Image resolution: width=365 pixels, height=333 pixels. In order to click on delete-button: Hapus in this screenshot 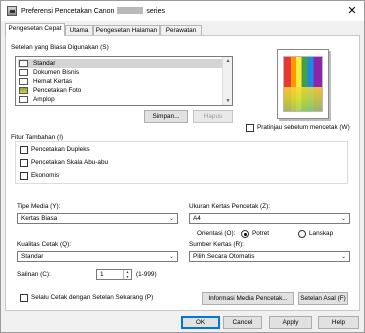, I will do `click(213, 116)`.